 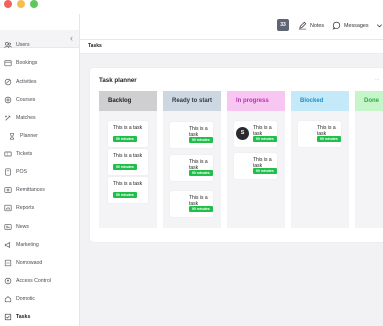 I want to click on sidebar-item-label: Matches, so click(x=26, y=118).